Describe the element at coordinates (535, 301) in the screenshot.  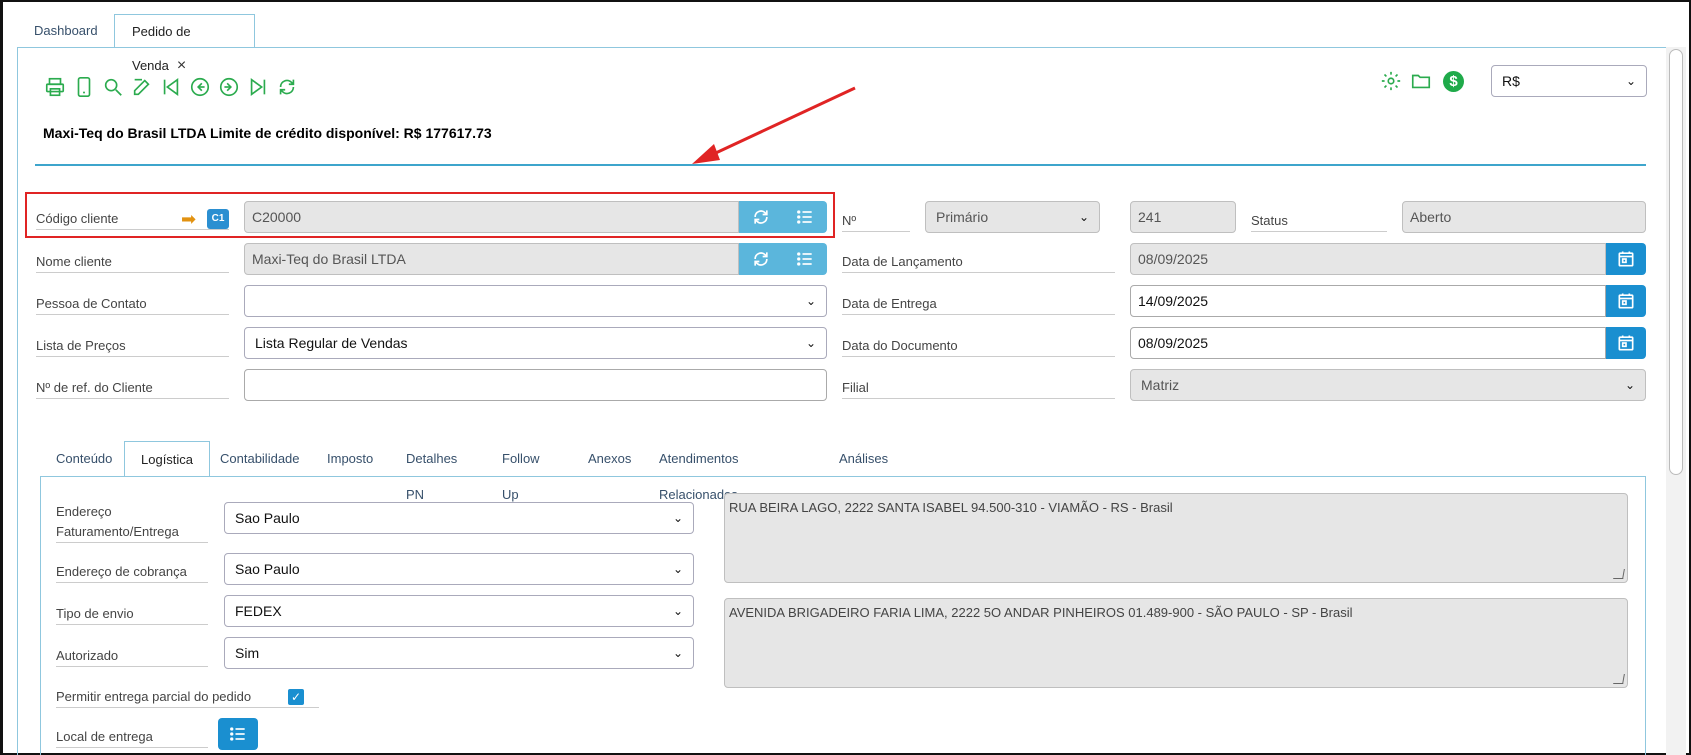
I see `pessoa-contato-select: ⌄` at that location.